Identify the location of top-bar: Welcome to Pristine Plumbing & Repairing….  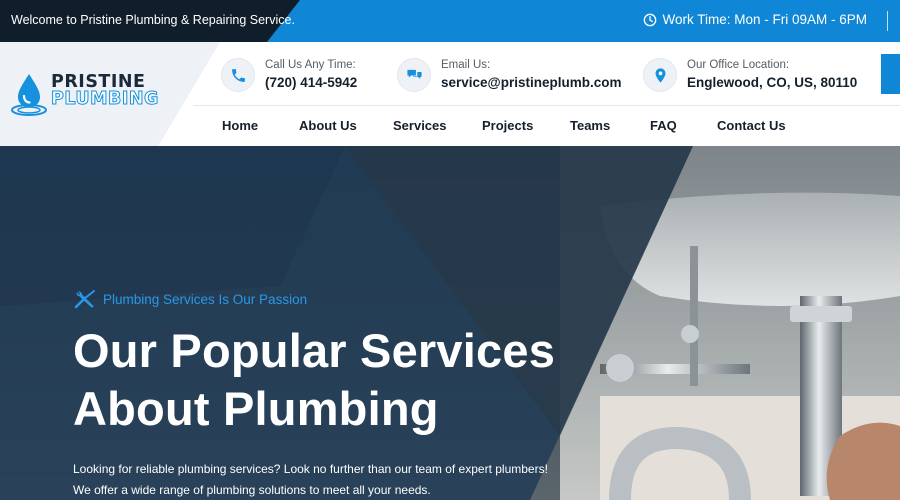
(450, 21).